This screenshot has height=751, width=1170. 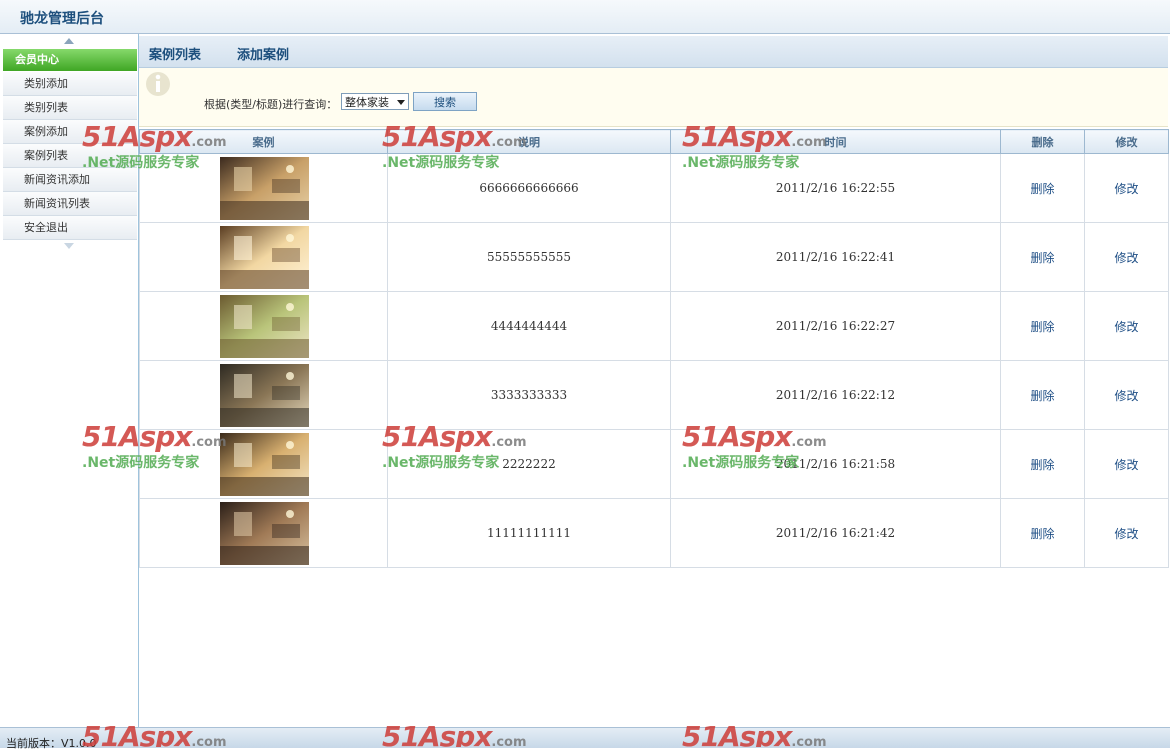 What do you see at coordinates (70, 60) in the screenshot?
I see `sidebar-header: 会员中心` at bounding box center [70, 60].